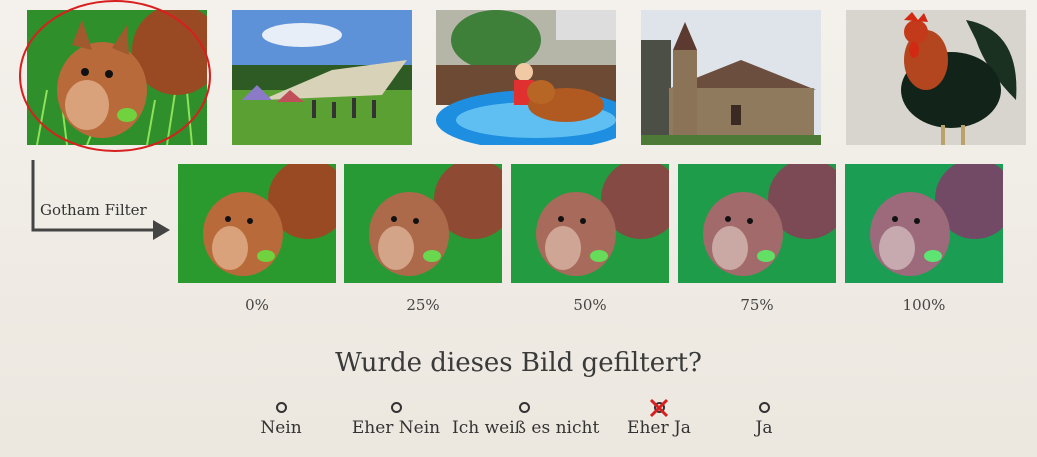 The width and height of the screenshot is (1037, 457). I want to click on selected-cross-icon, so click(658, 408).